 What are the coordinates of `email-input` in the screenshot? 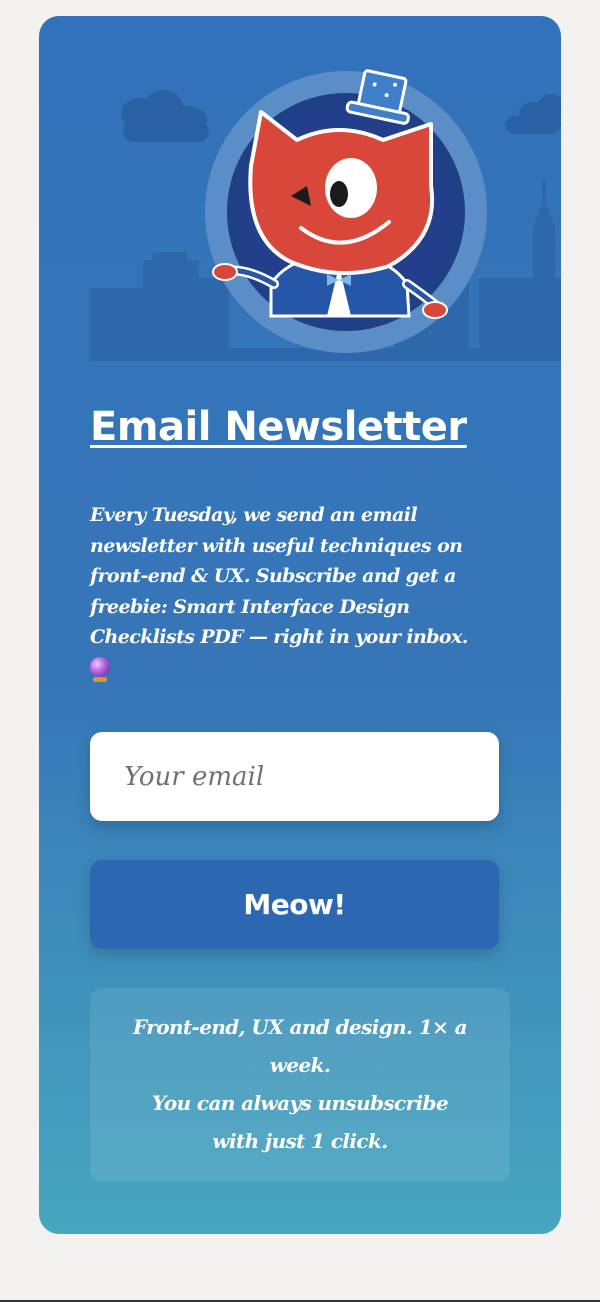 It's located at (294, 776).